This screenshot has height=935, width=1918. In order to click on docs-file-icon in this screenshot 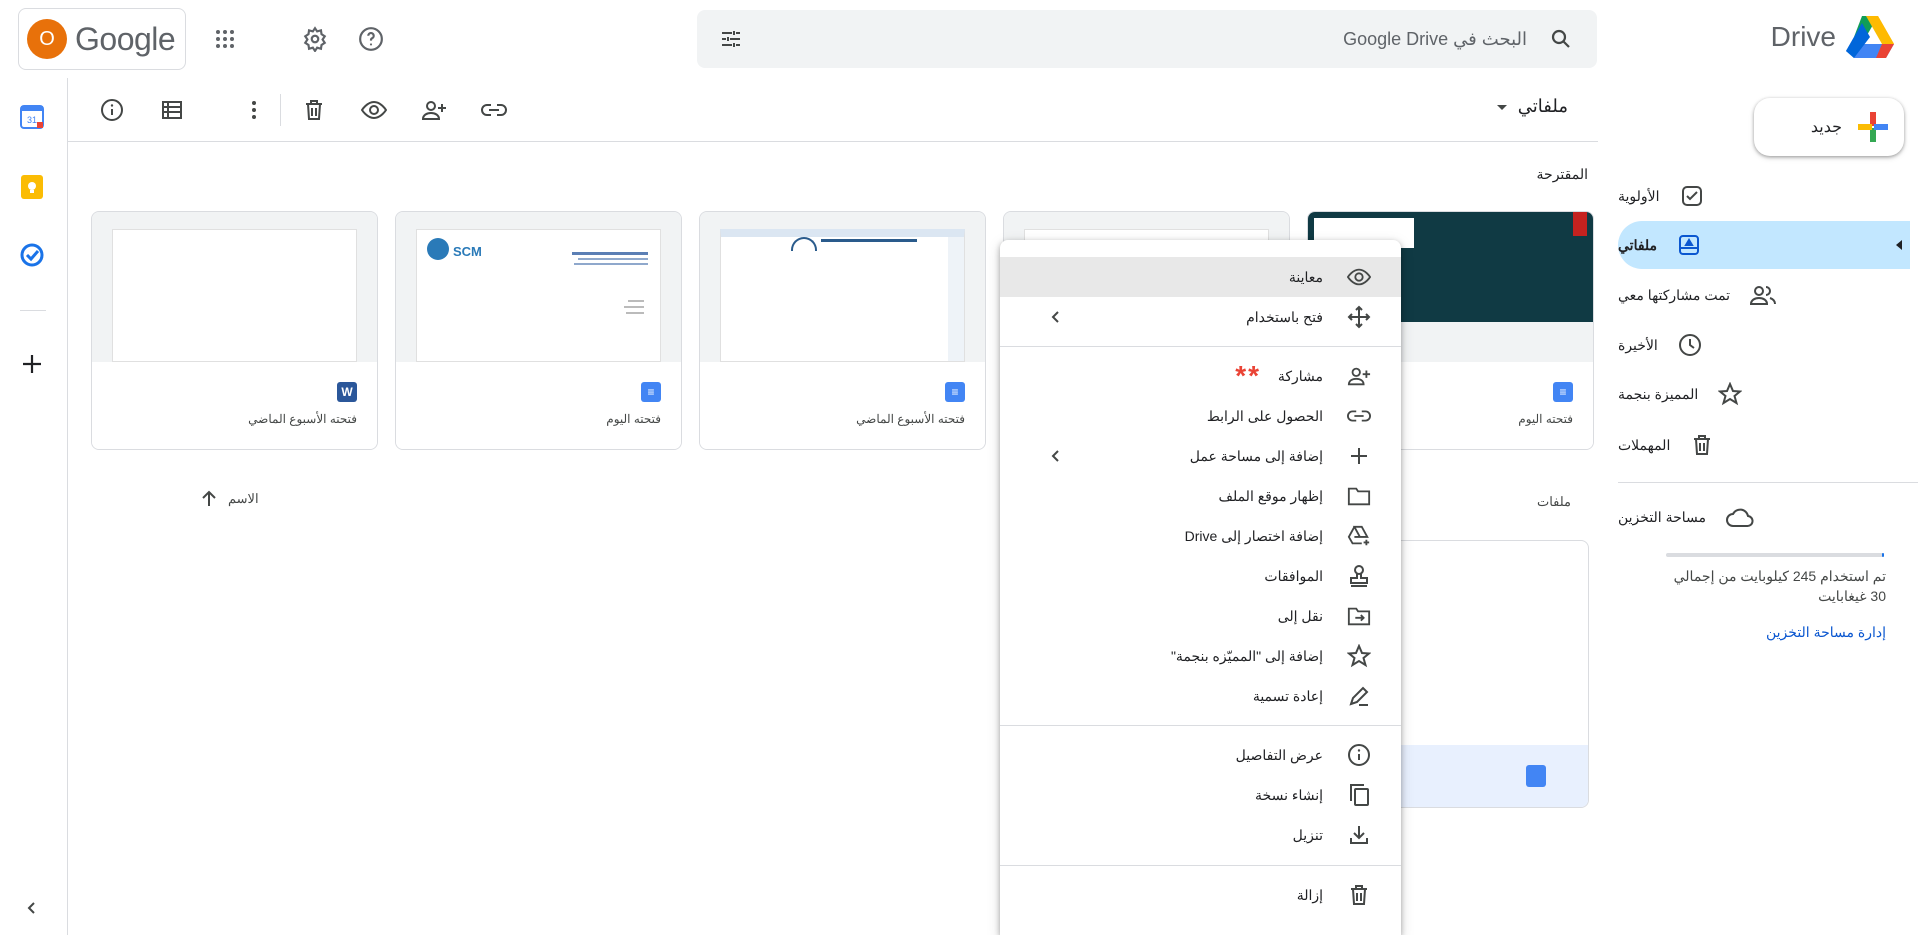, I will do `click(1536, 776)`.